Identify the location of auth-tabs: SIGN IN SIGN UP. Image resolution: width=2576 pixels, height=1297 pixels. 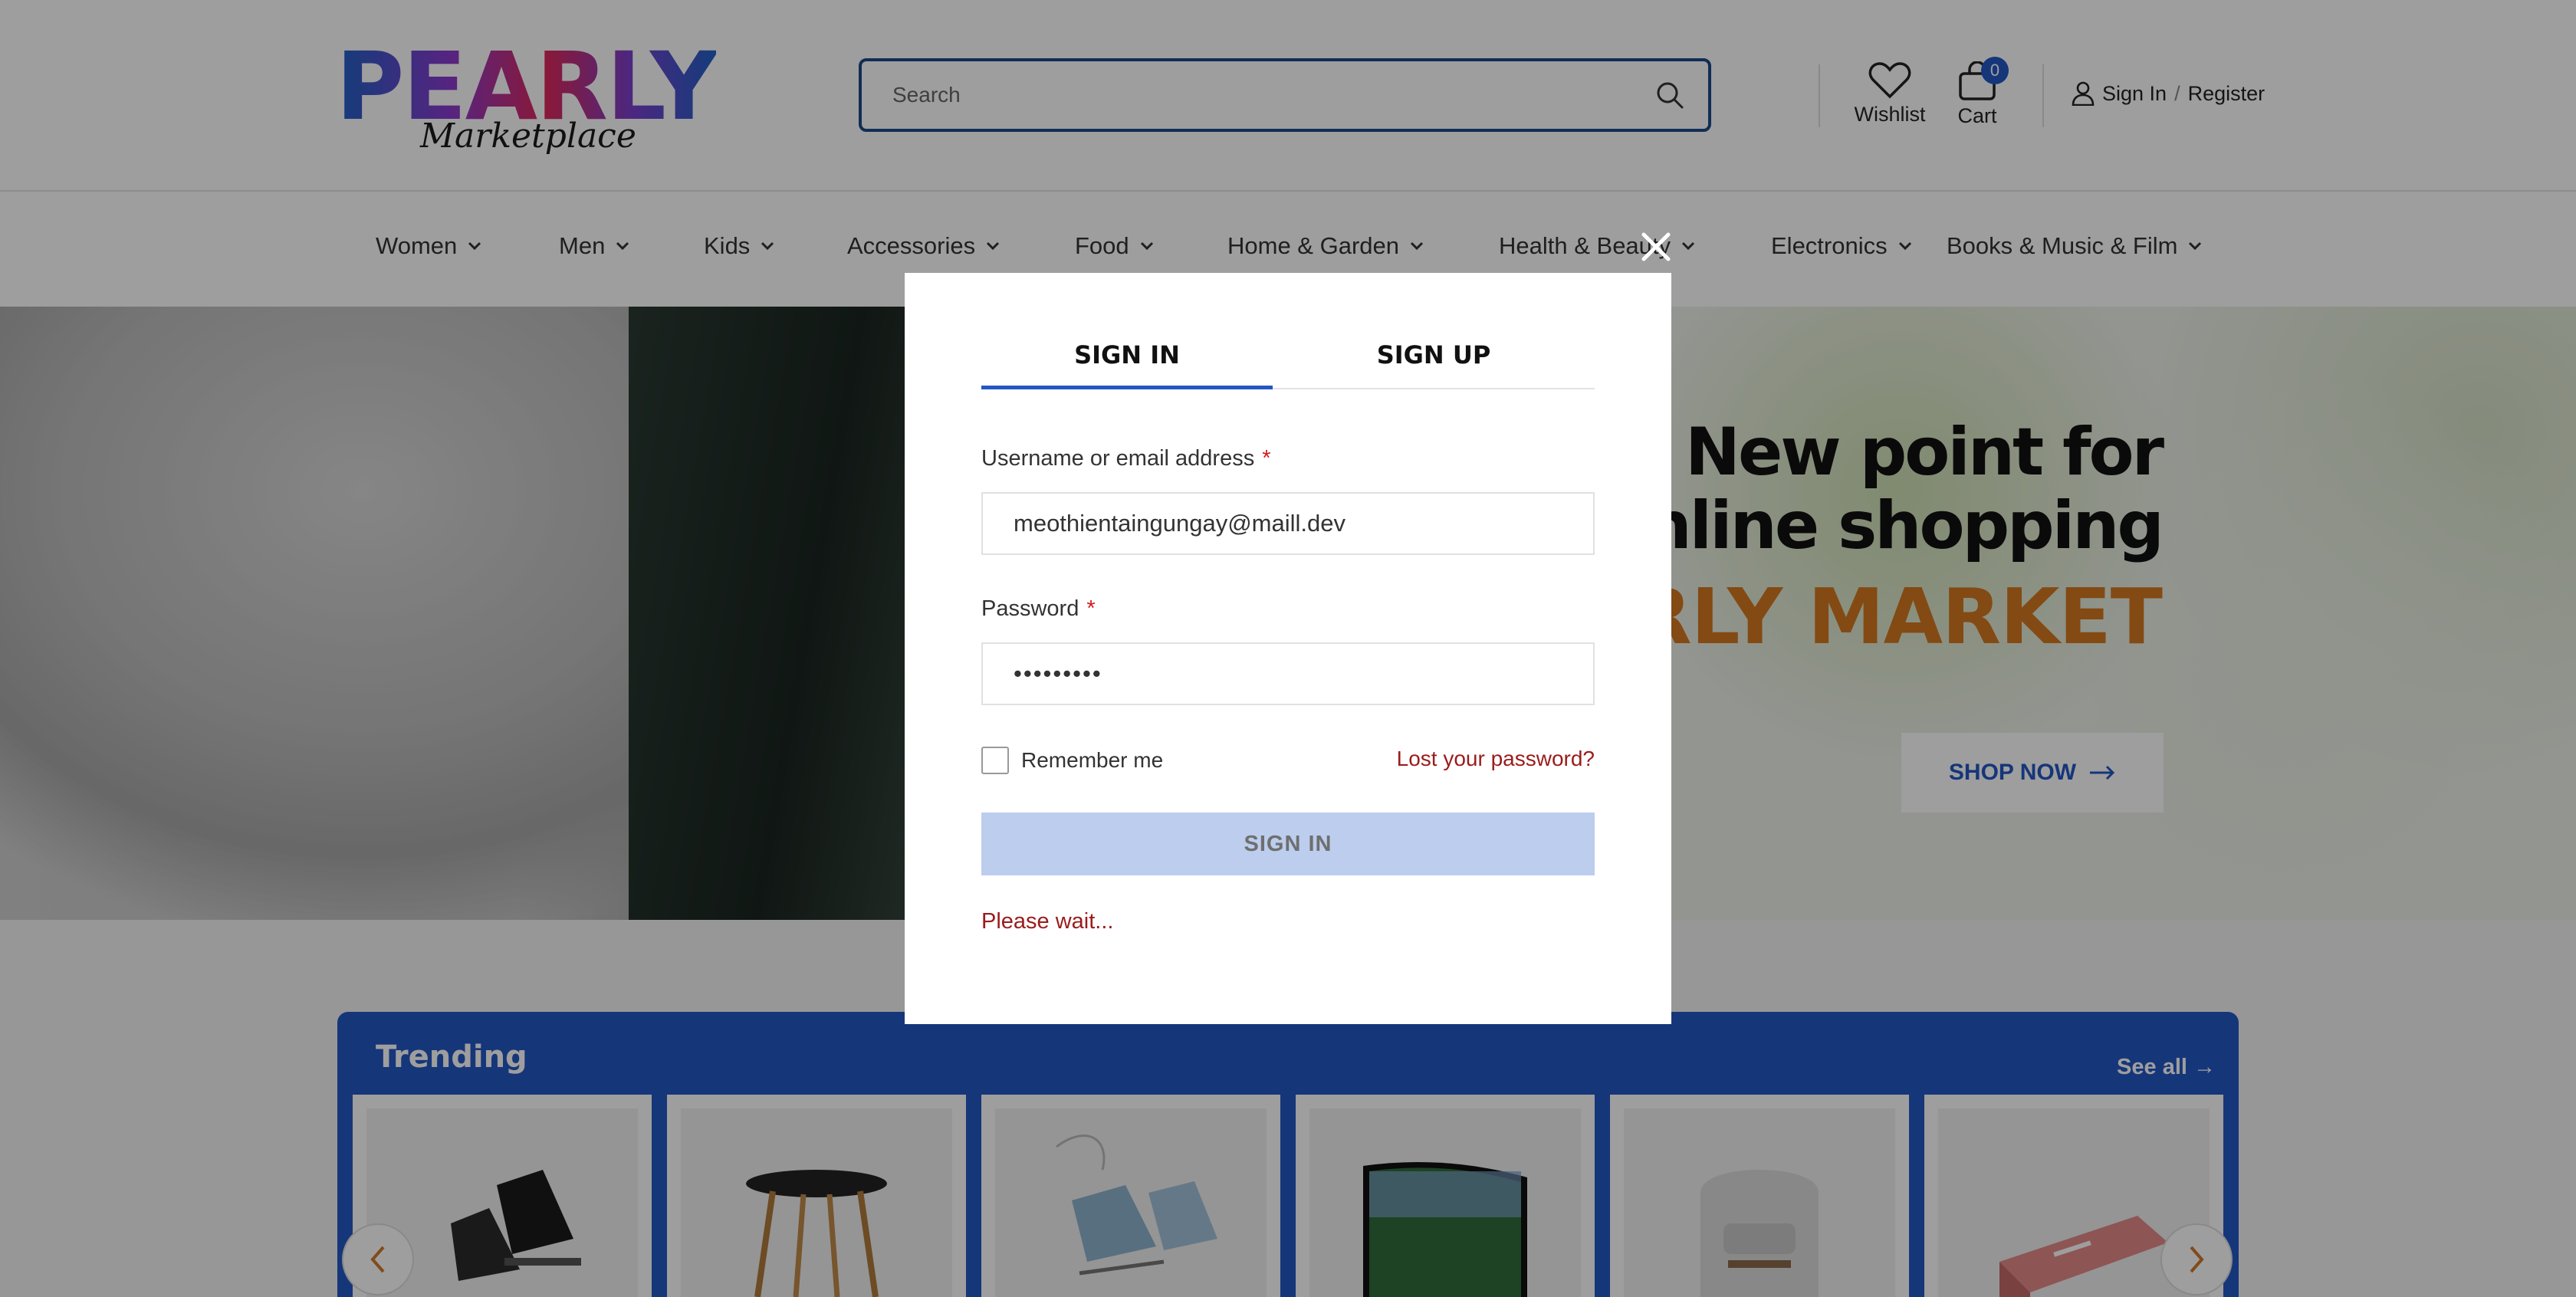
(1288, 364).